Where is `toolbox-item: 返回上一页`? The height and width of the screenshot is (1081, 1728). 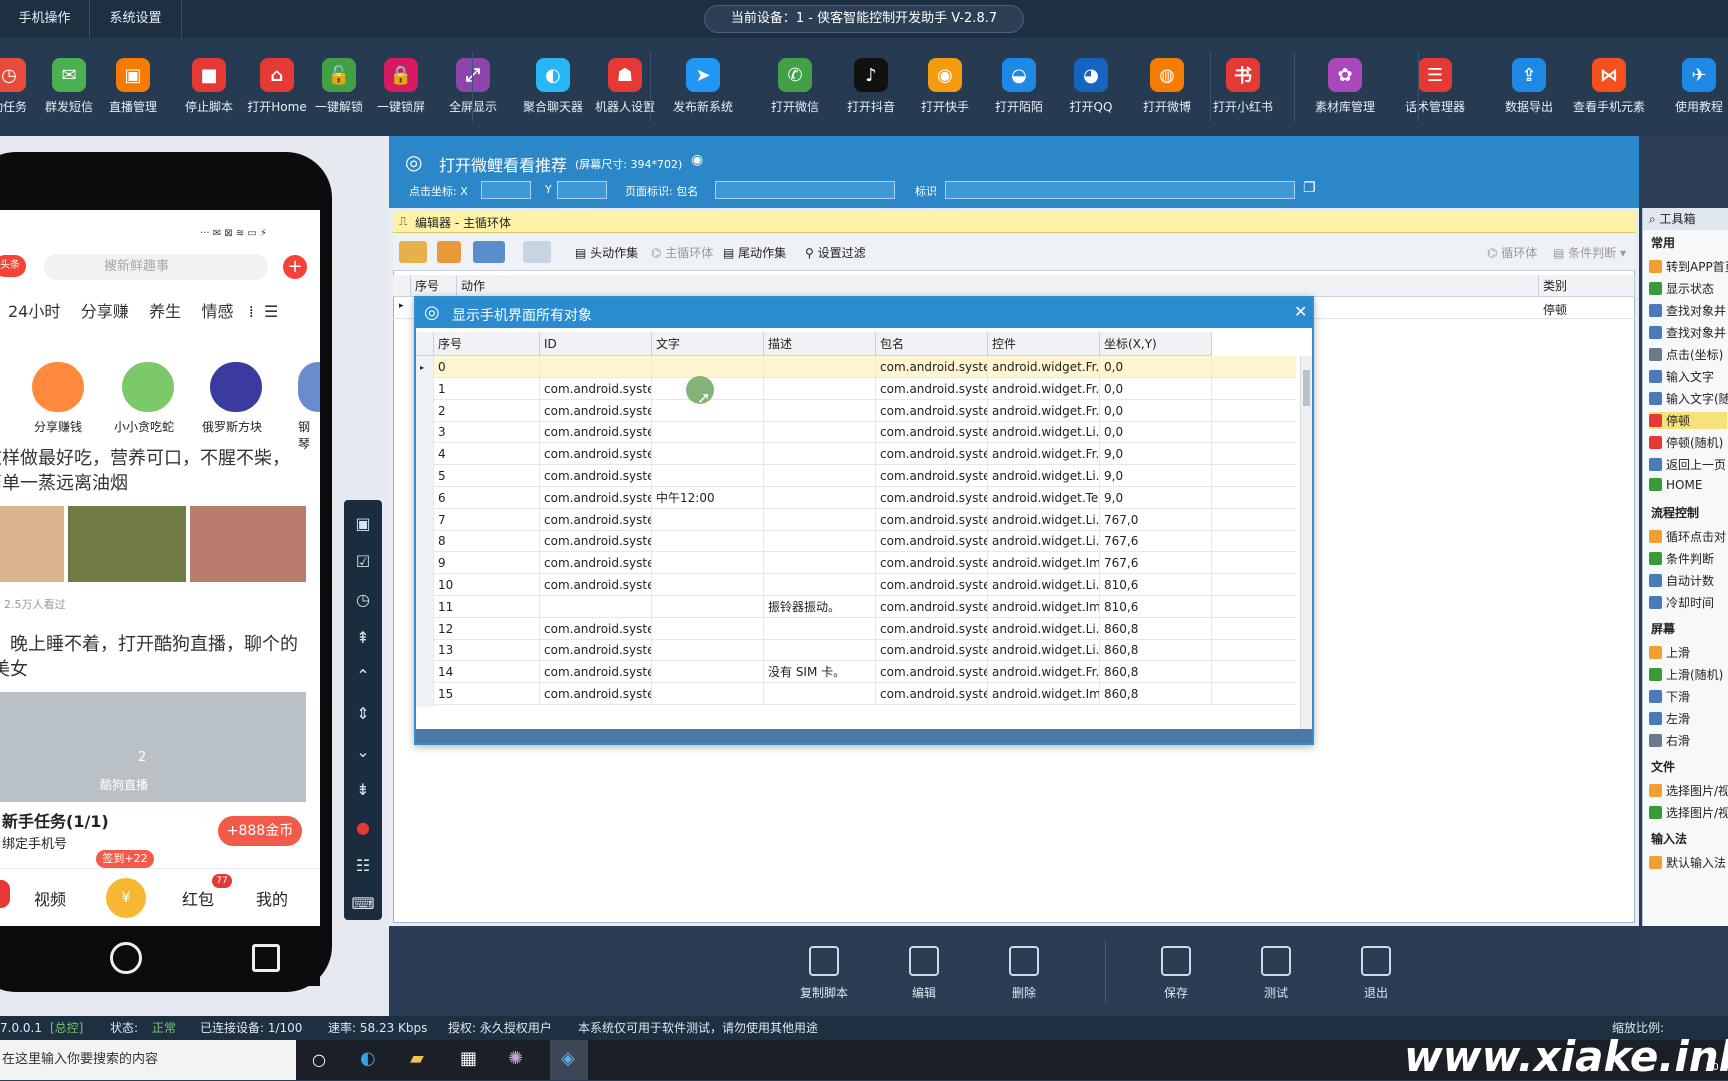
toolbox-item: 返回上一页 is located at coordinates (1687, 464).